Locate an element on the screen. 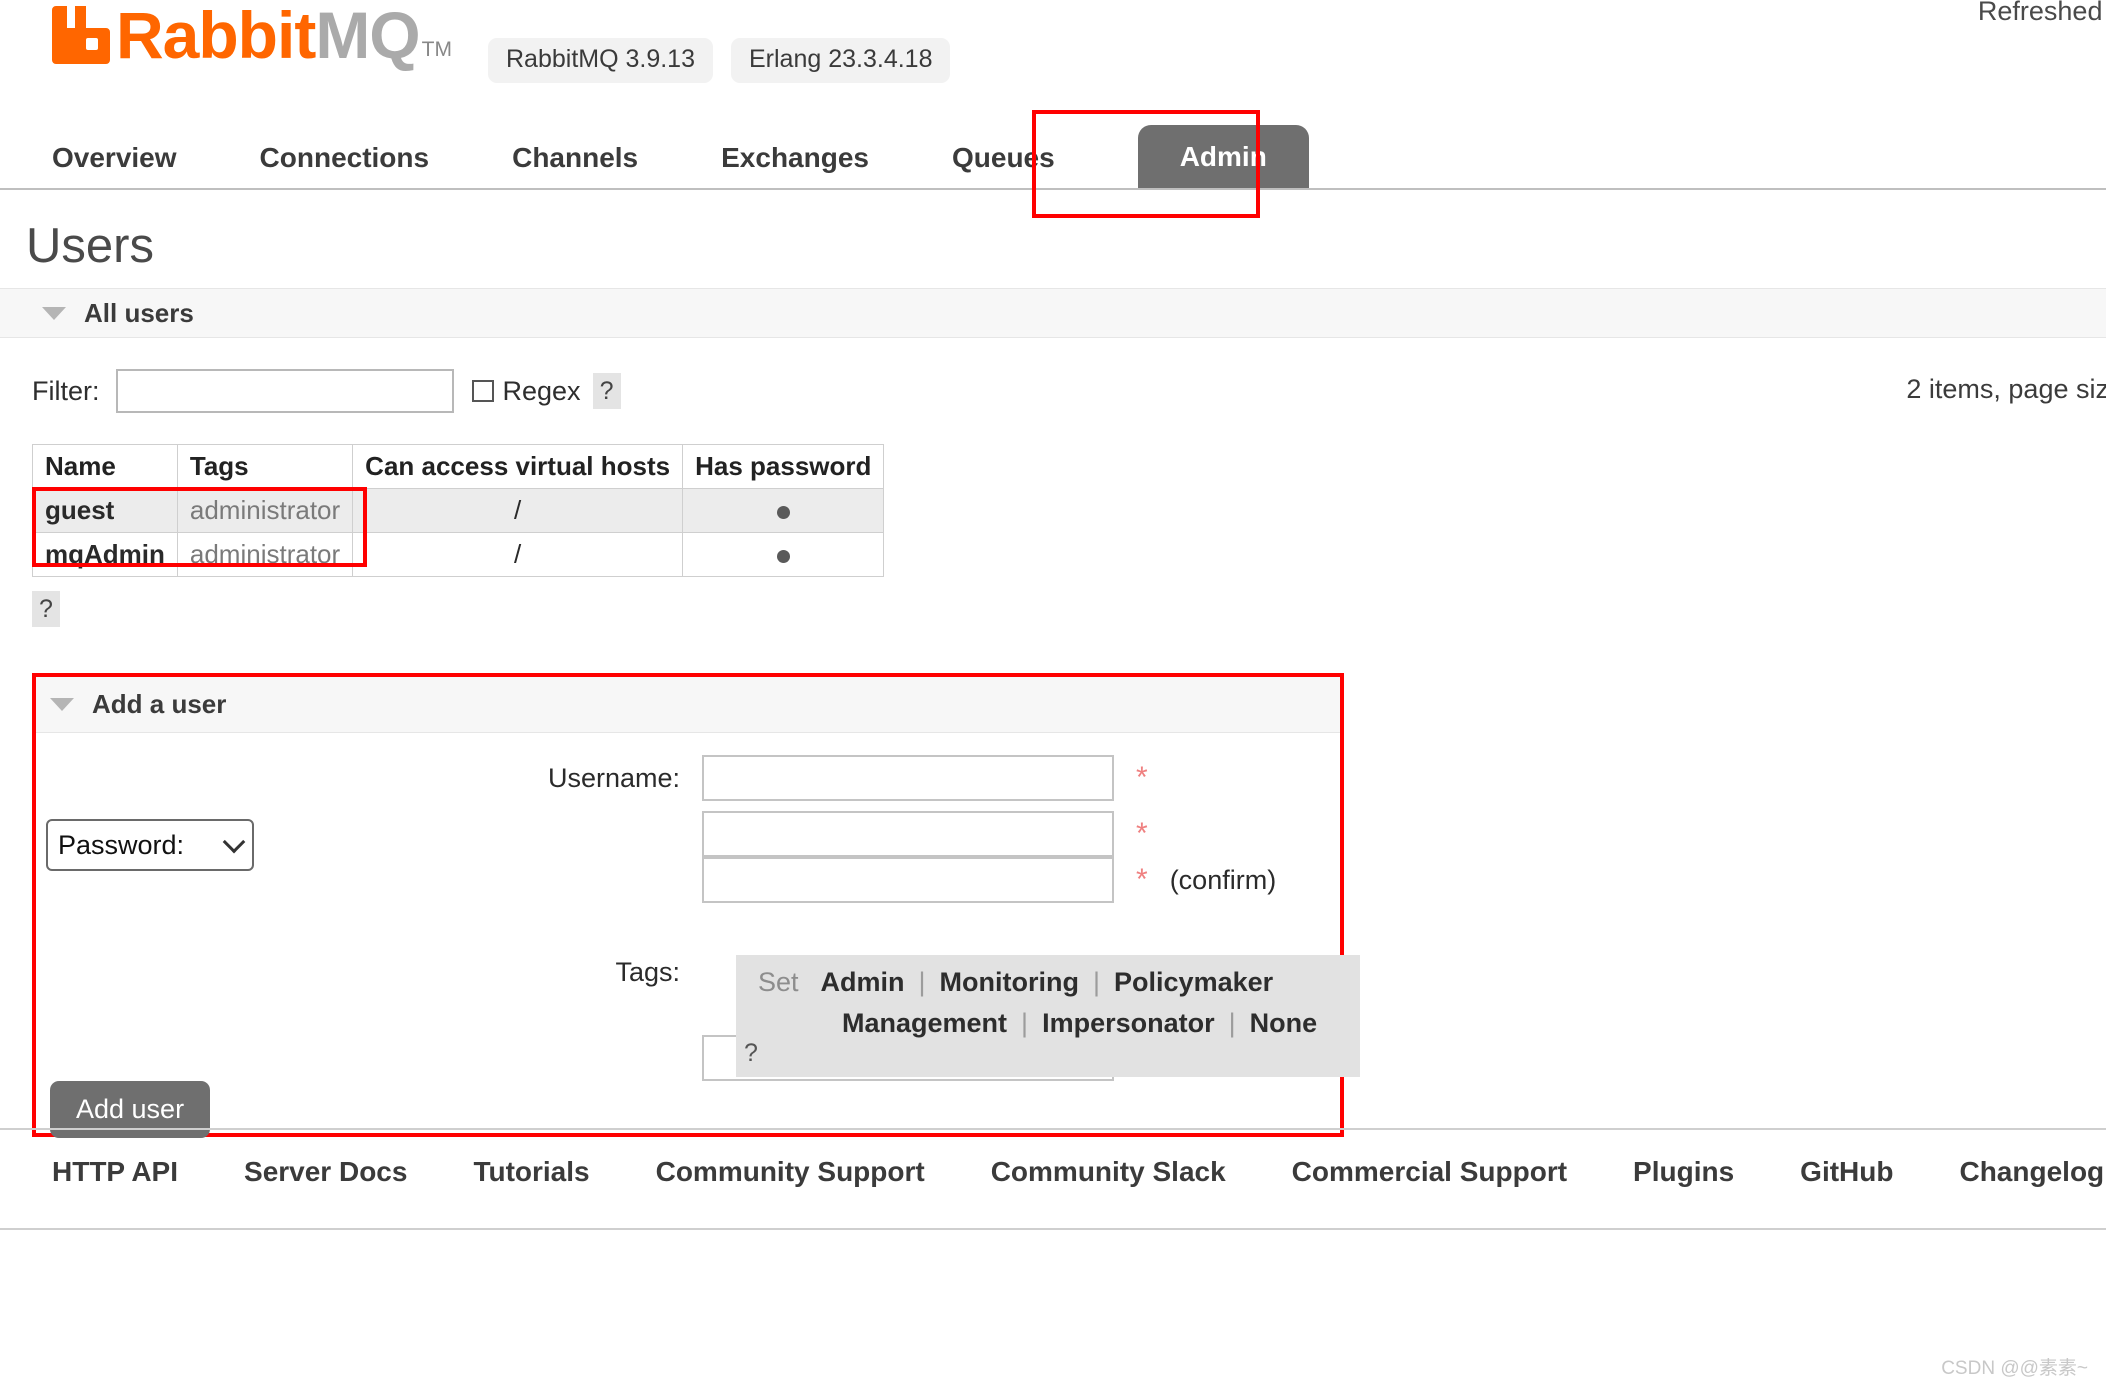  tags-label: Tags: is located at coordinates (647, 972).